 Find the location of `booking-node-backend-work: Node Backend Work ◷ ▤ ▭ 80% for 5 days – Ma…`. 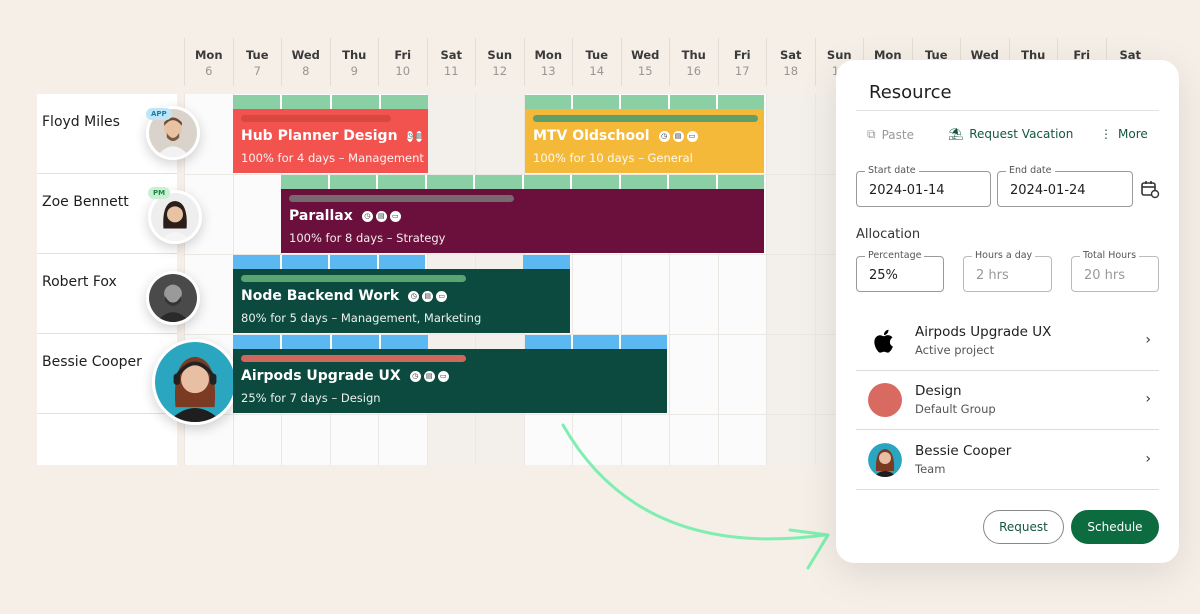

booking-node-backend-work: Node Backend Work ◷ ▤ ▭ 80% for 5 days – Ma… is located at coordinates (401, 301).